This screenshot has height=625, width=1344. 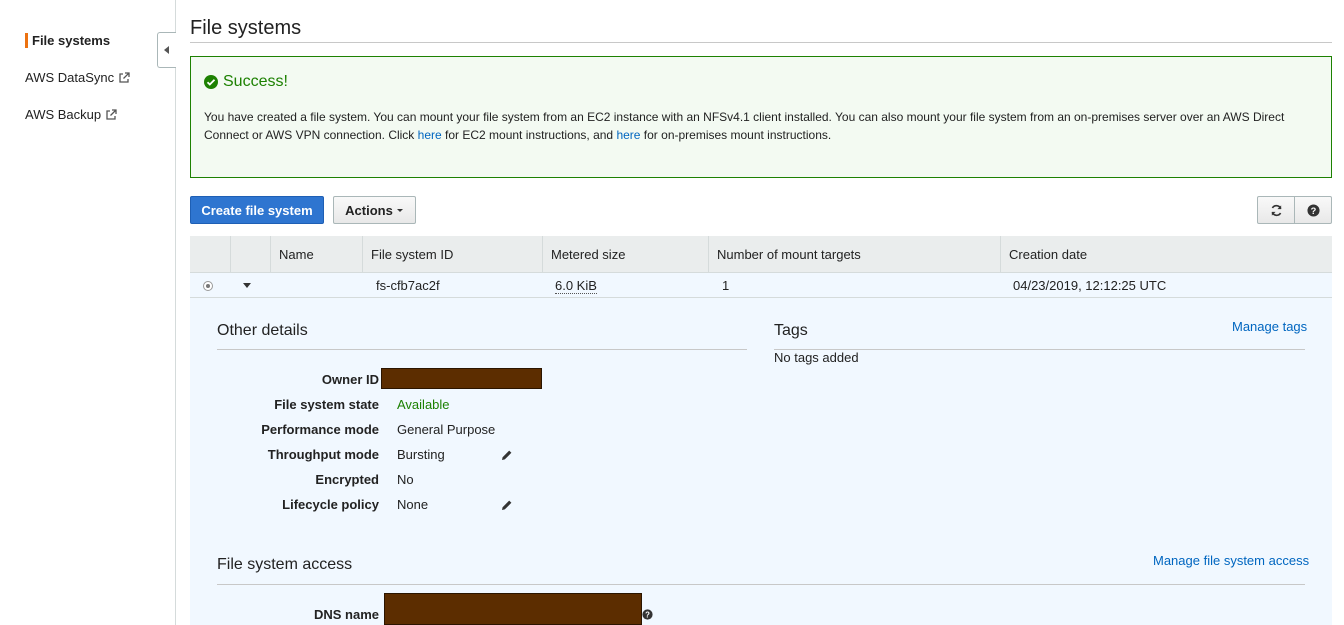 I want to click on other-details-divider, so click(x=482, y=349).